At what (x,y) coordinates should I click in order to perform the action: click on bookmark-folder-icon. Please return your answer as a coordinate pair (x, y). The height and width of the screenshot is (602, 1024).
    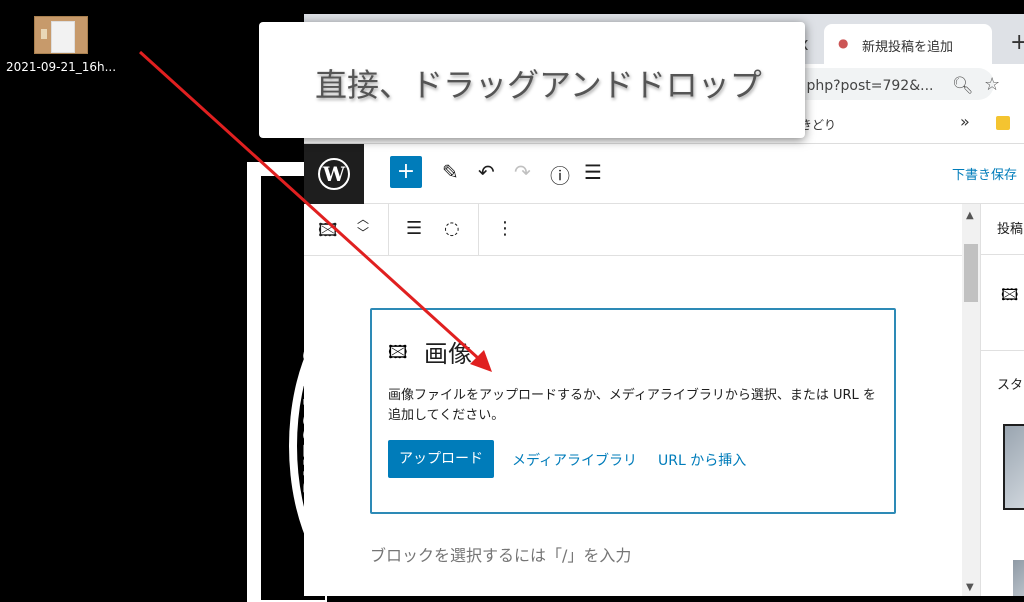
    Looking at the image, I should click on (1003, 123).